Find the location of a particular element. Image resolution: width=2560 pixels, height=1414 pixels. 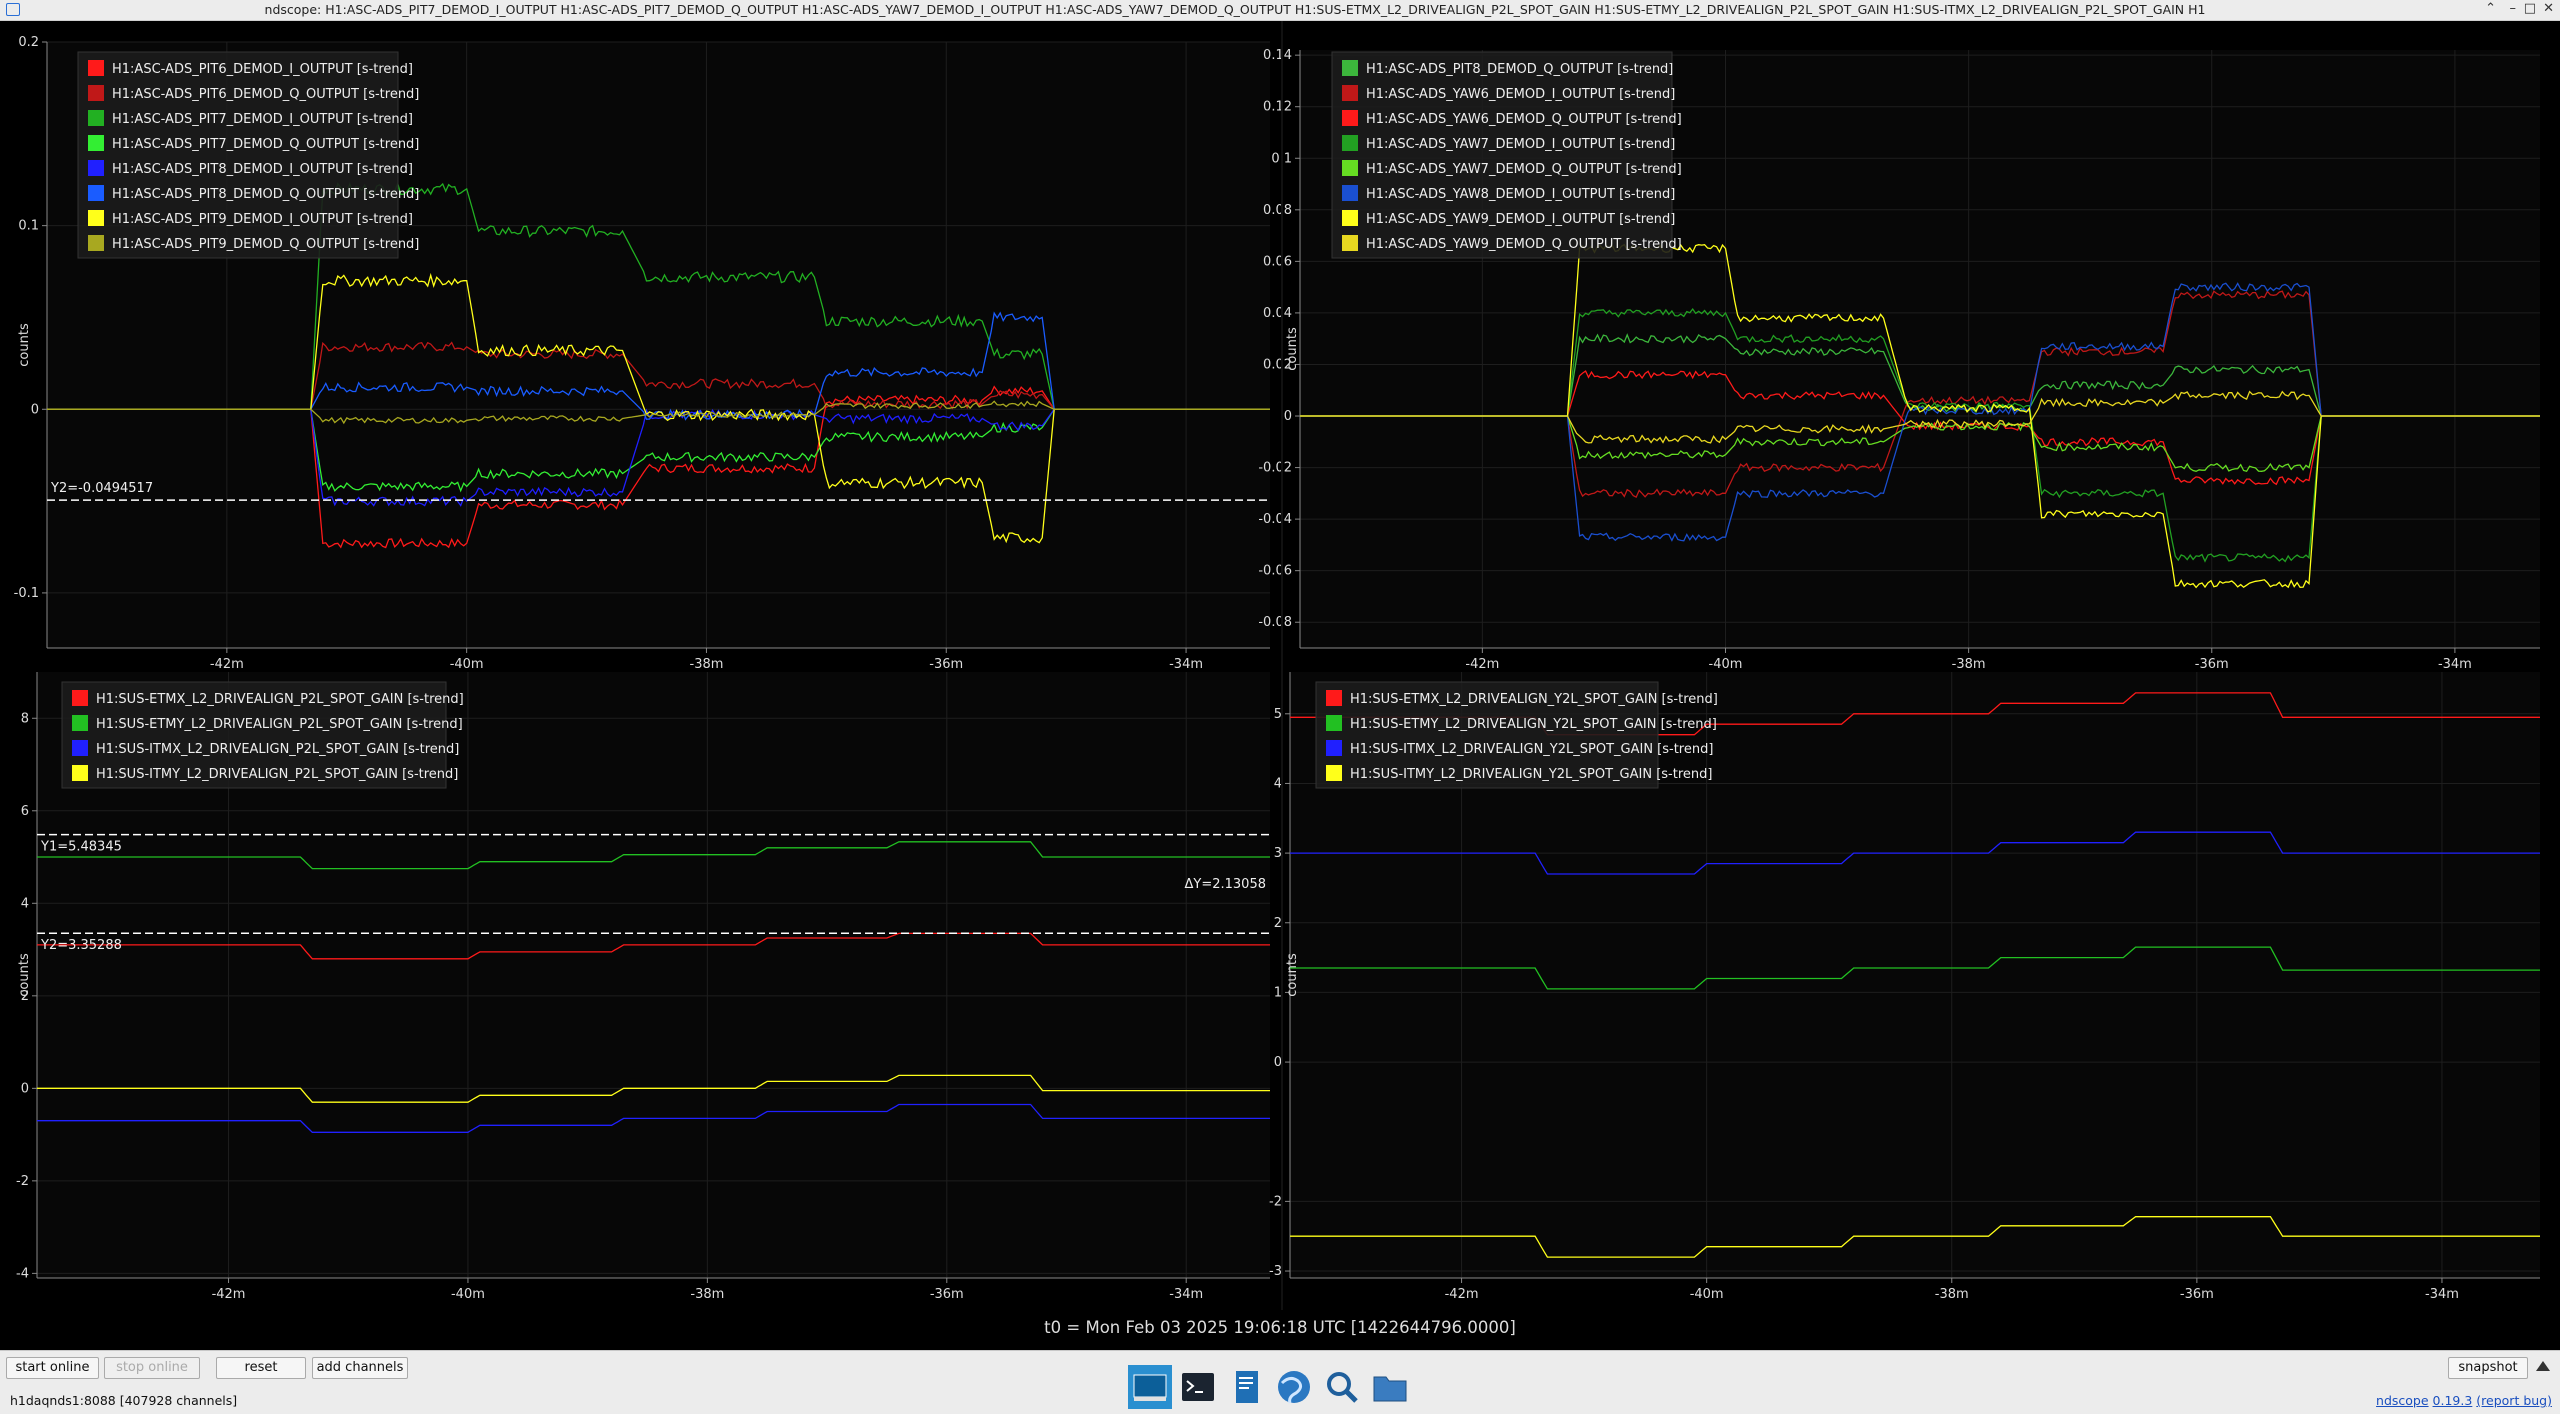

y-tick-label: 0.14 is located at coordinates (1277, 55).